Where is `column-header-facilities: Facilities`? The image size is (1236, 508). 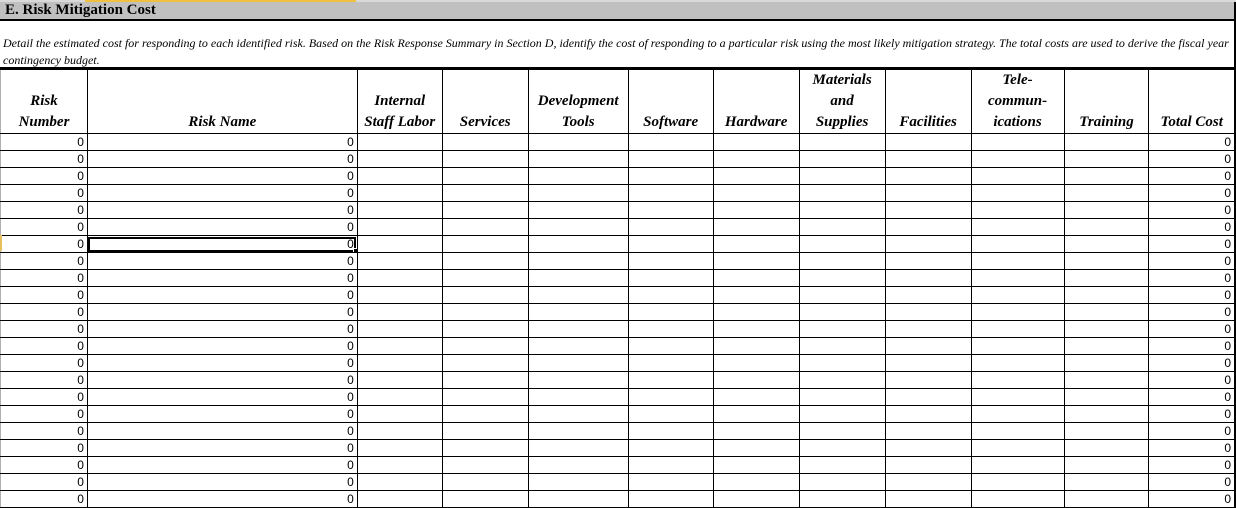 column-header-facilities: Facilities is located at coordinates (928, 101).